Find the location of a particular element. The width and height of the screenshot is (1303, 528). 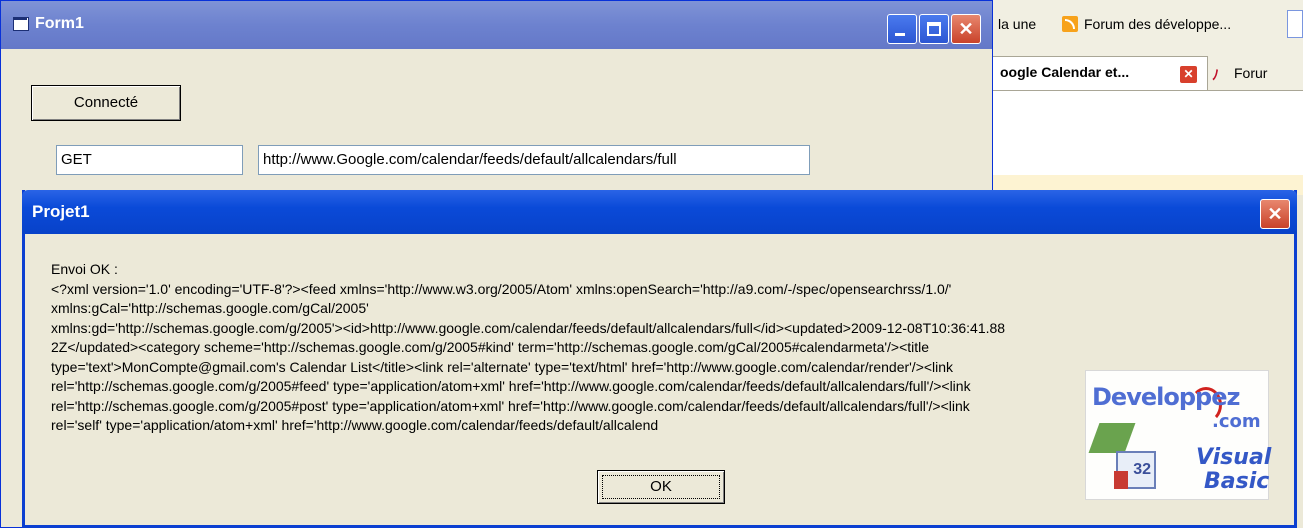

maximize-button is located at coordinates (934, 29).